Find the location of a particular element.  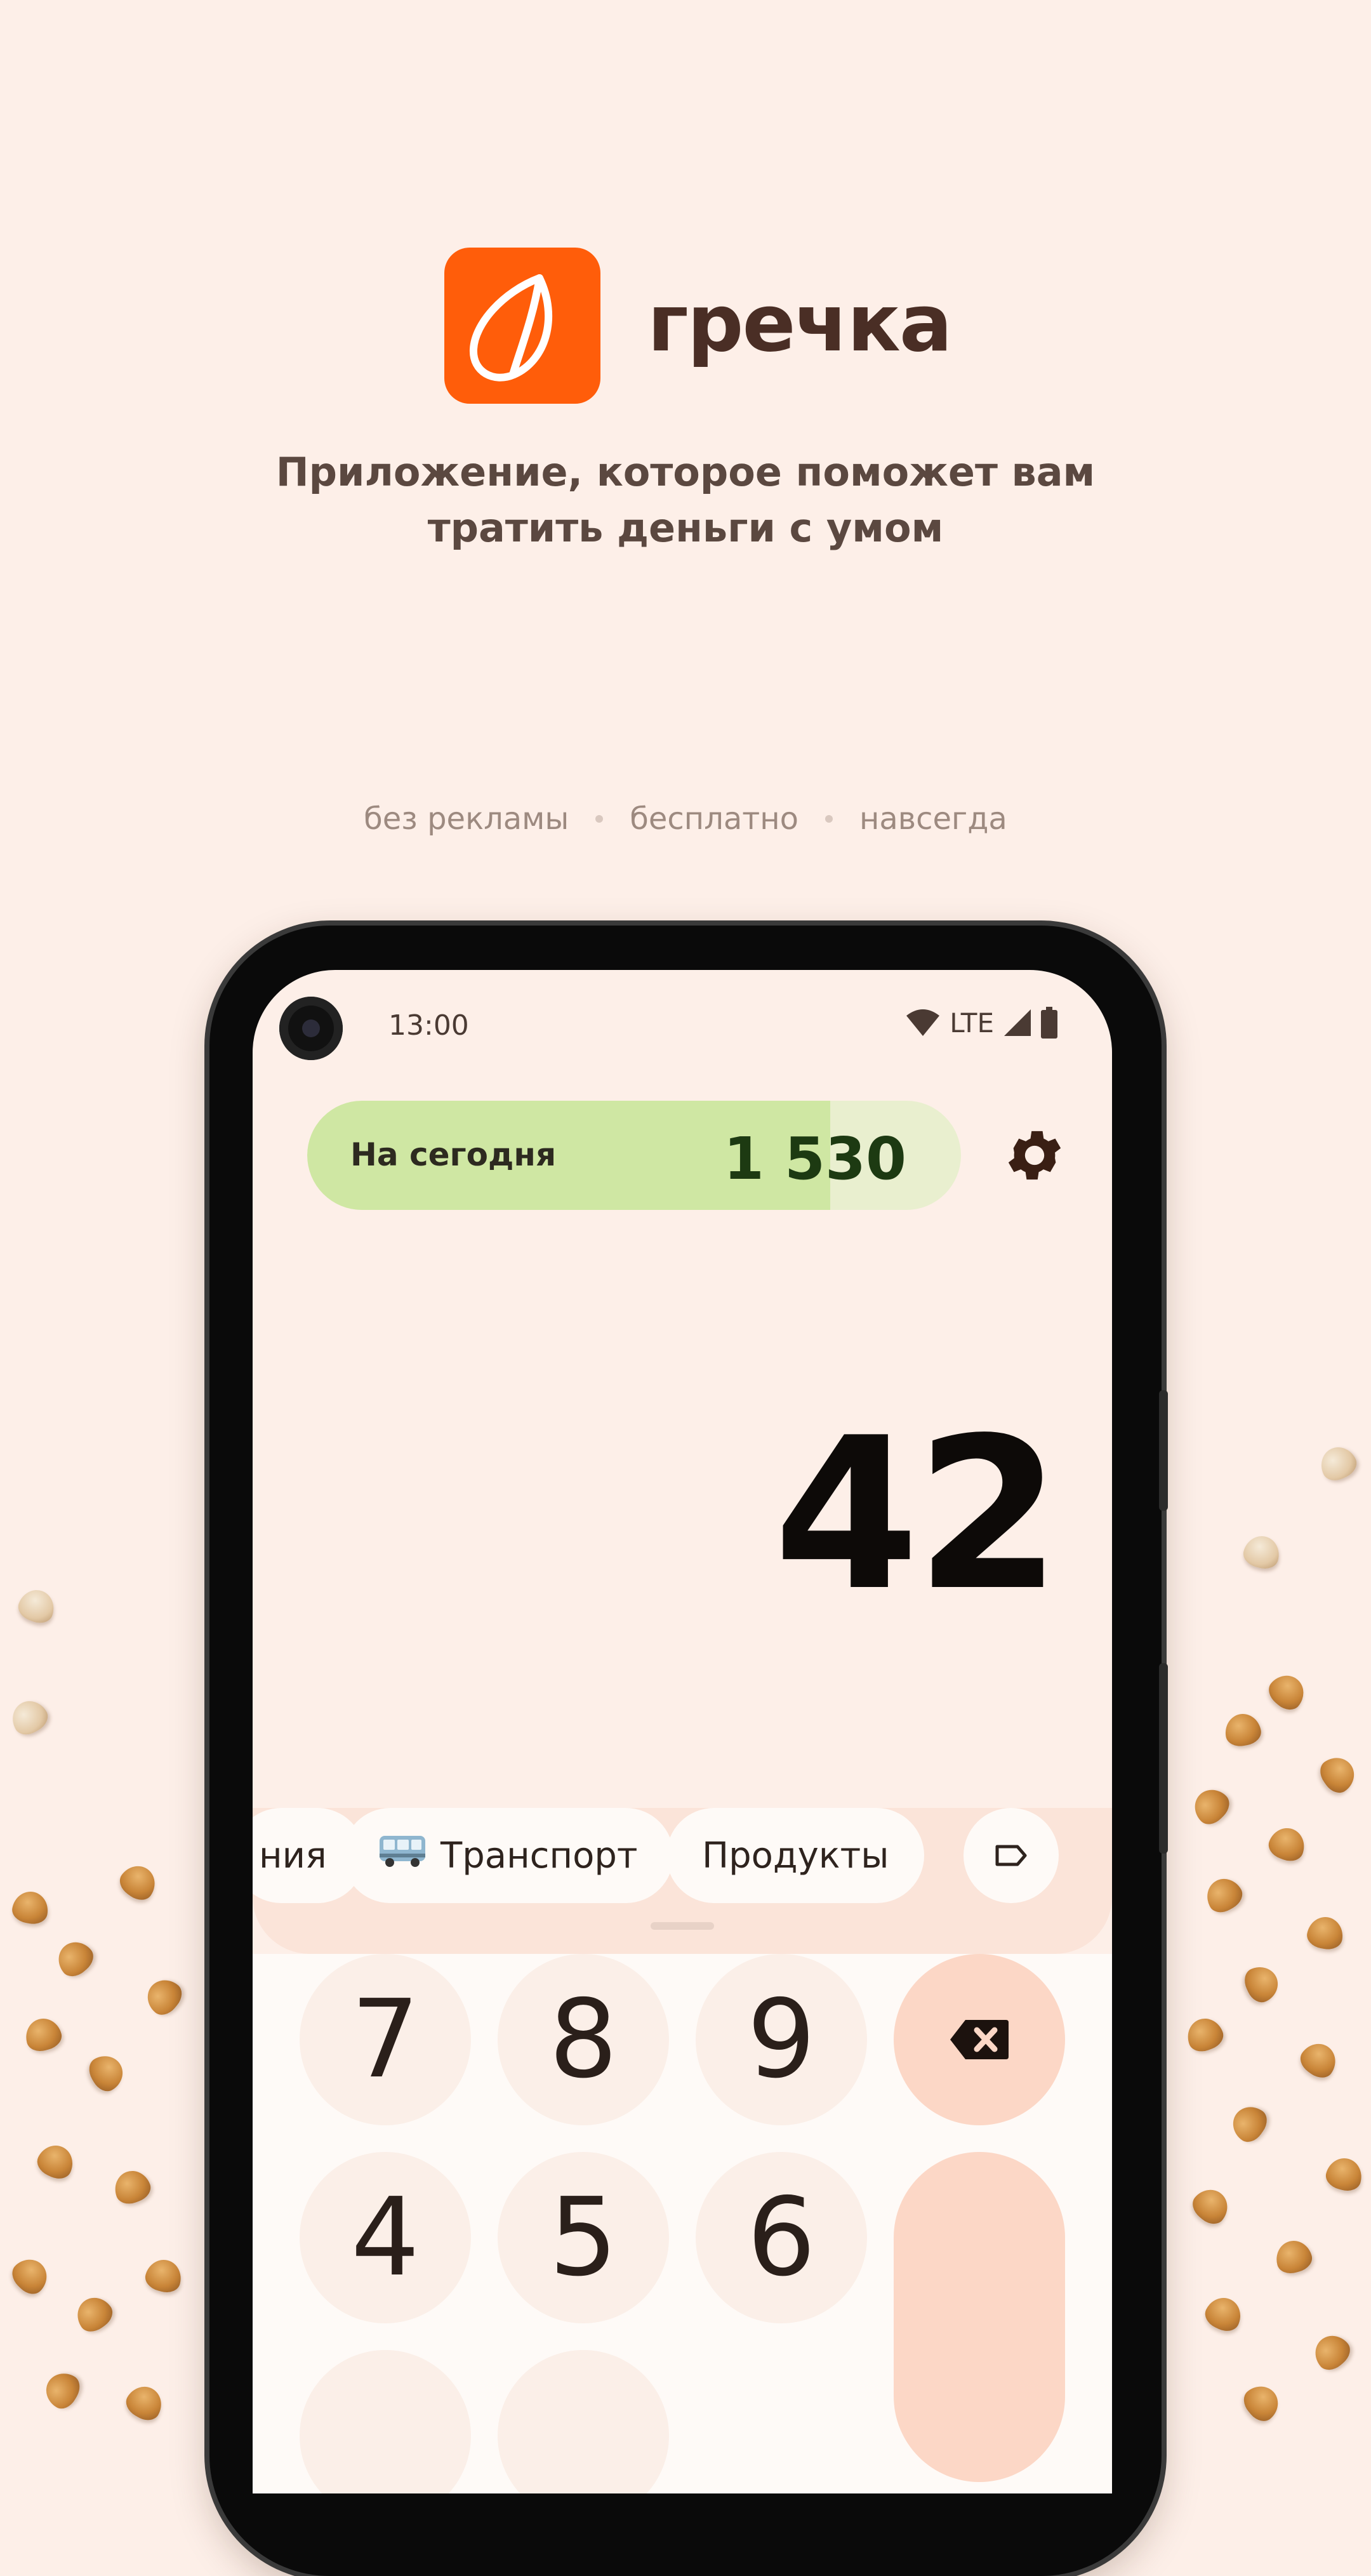

category-chip-groceries: Продукты is located at coordinates (795, 1855).